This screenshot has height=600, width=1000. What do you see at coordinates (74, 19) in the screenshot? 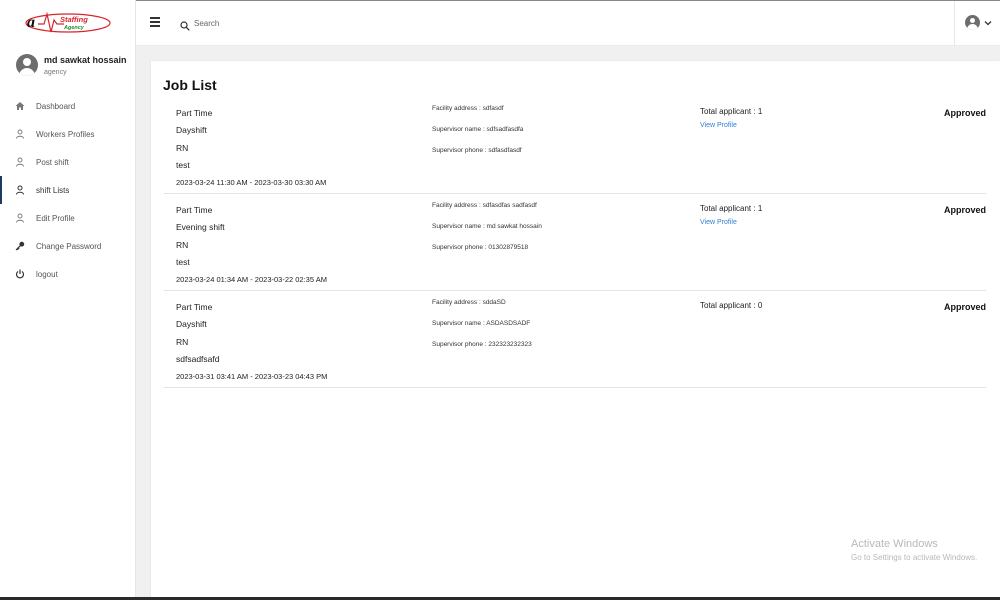
I see `svg-text: Staffing` at bounding box center [74, 19].